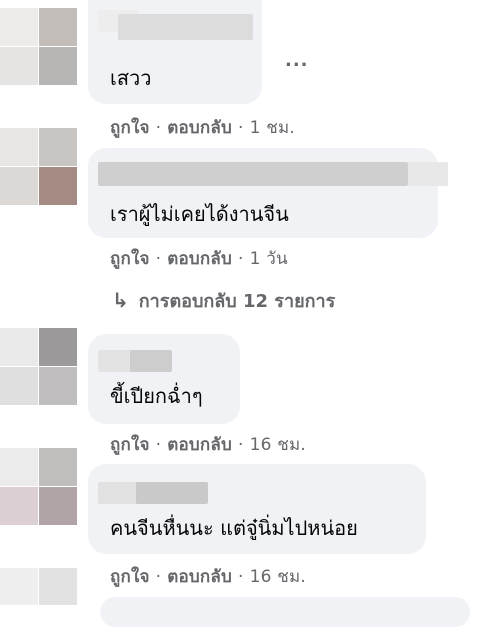  What do you see at coordinates (268, 193) in the screenshot?
I see `comment-bubble: เราผู้ไม่เคยได้งานจีน` at bounding box center [268, 193].